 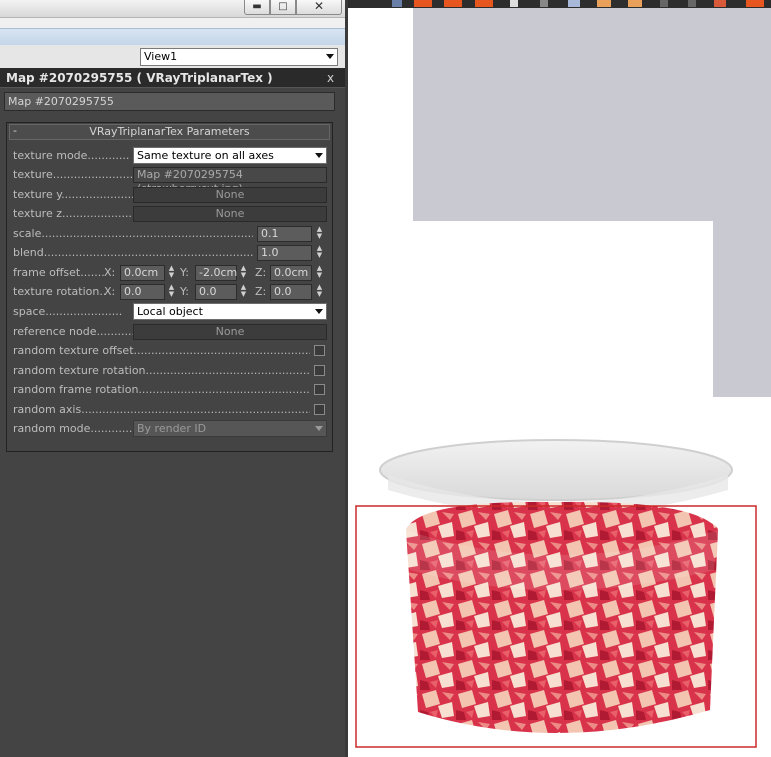 What do you see at coordinates (291, 292) in the screenshot?
I see `texture-rotation-z-input: 0.0` at bounding box center [291, 292].